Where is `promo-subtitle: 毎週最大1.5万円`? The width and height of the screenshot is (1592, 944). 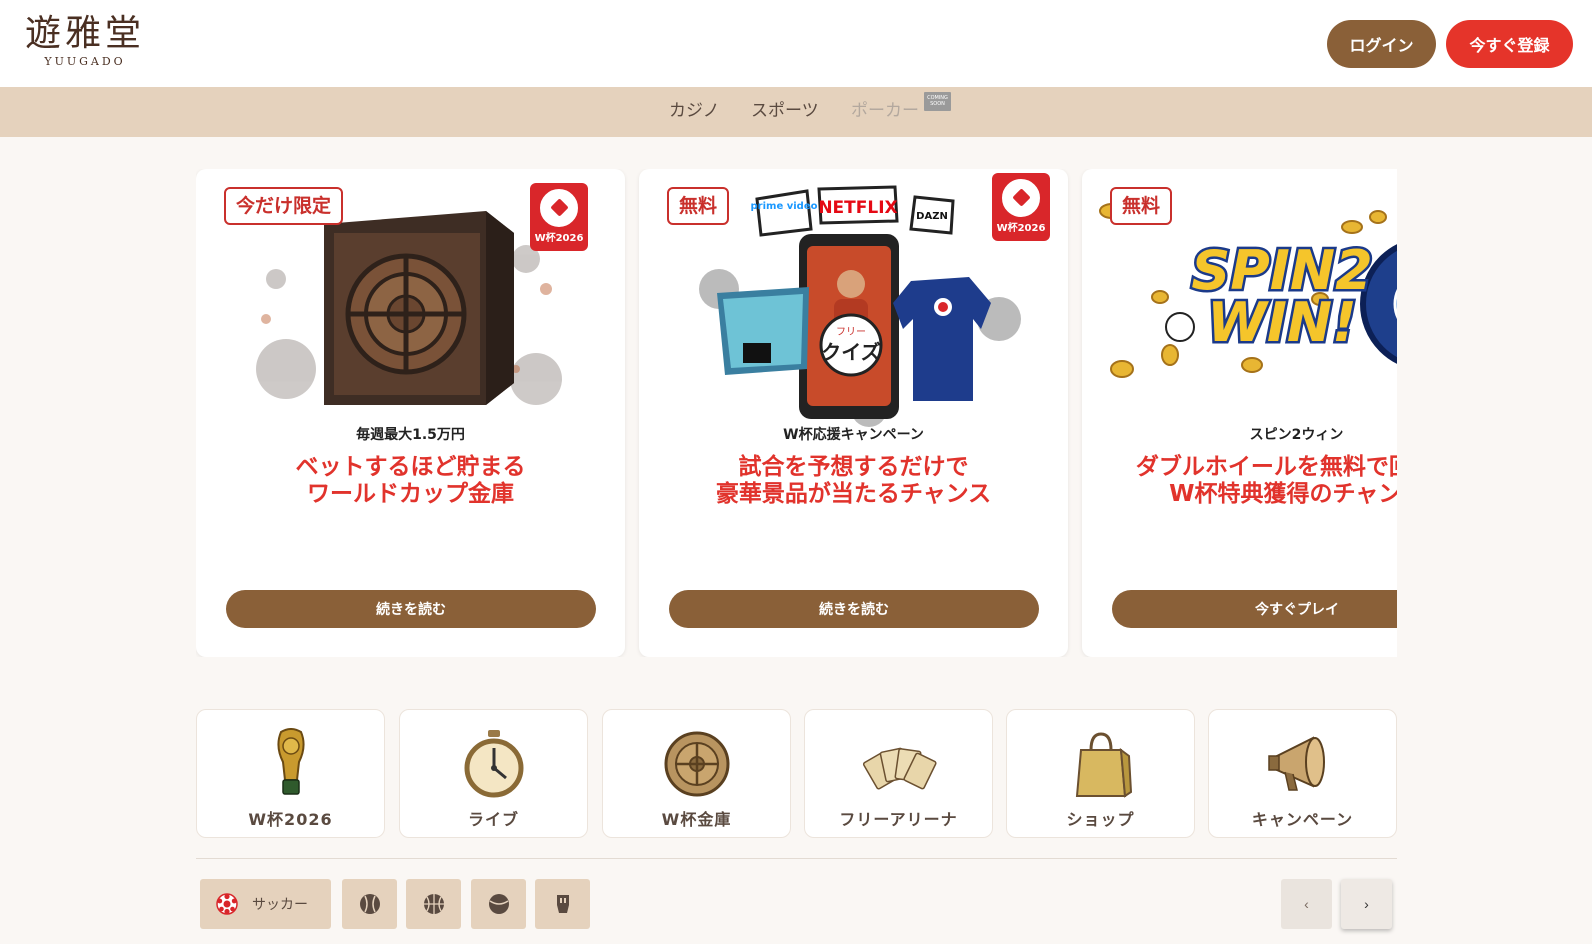
promo-subtitle: 毎週最大1.5万円 is located at coordinates (410, 435).